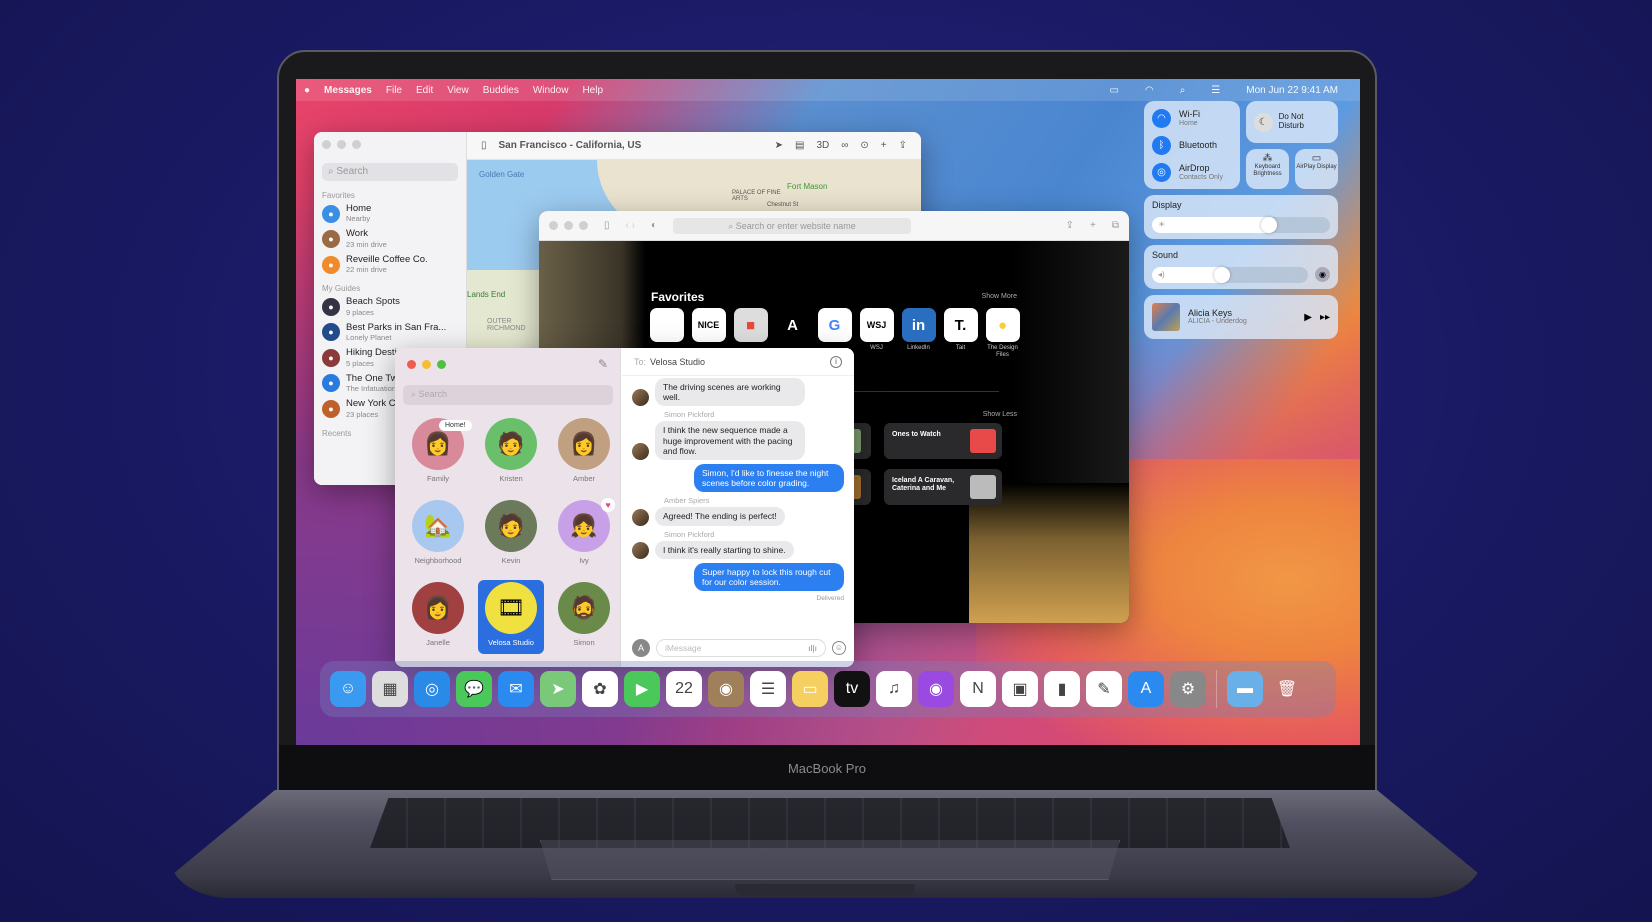  Describe the element at coordinates (852, 689) in the screenshot. I see `dock-tv-icon: tv` at that location.